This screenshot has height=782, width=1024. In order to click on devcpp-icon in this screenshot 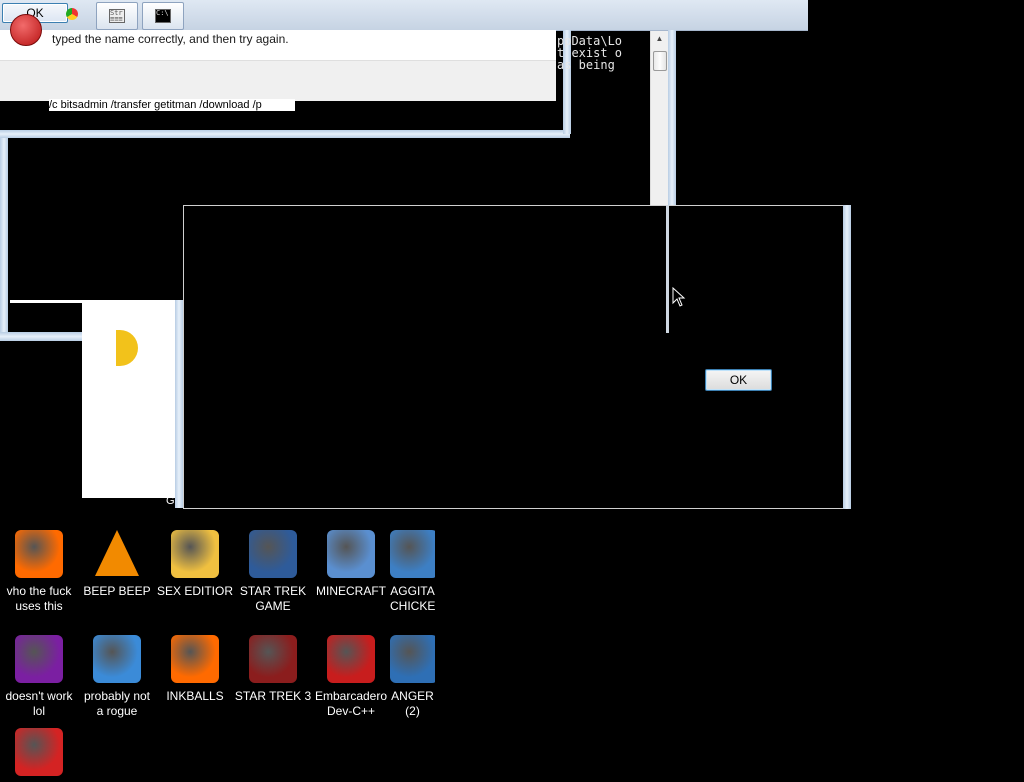, I will do `click(351, 659)`.